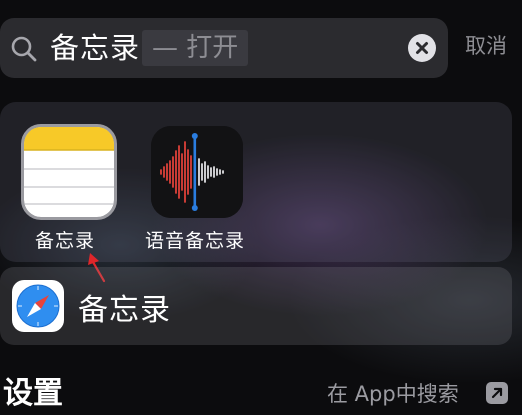  Describe the element at coordinates (24, 49) in the screenshot. I see `search-icon` at that location.